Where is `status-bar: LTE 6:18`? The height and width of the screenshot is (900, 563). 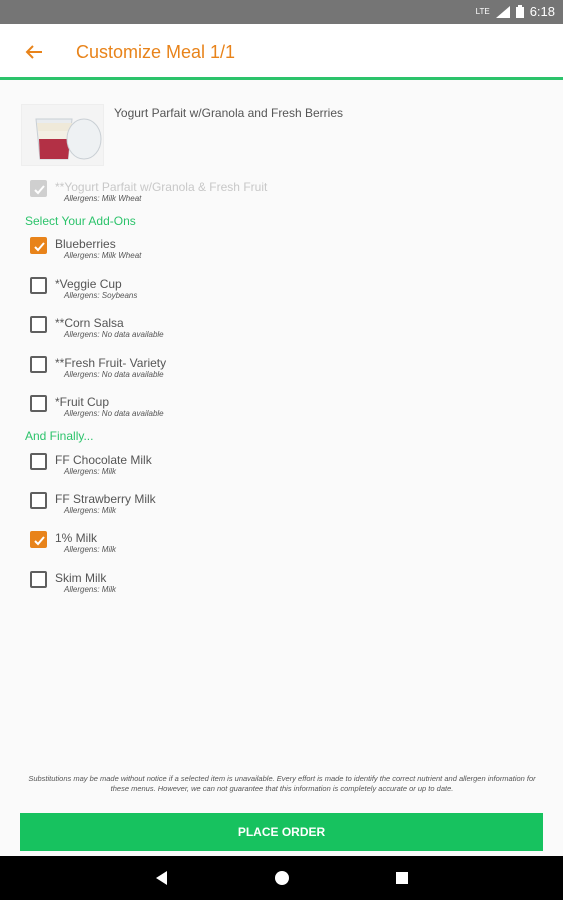
status-bar: LTE 6:18 is located at coordinates (281, 12).